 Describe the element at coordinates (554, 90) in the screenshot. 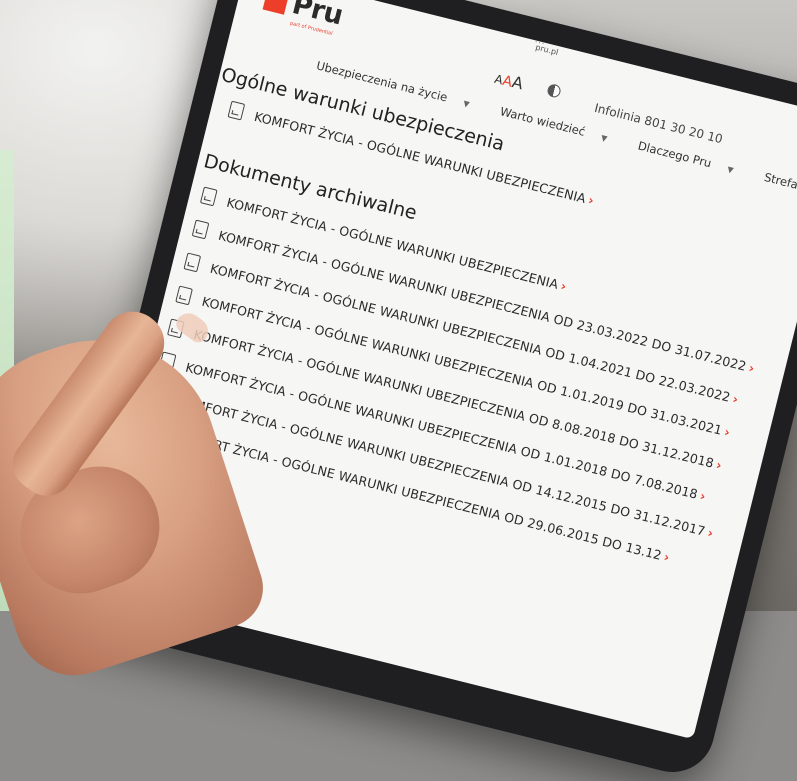

I see `contrast-icon` at that location.